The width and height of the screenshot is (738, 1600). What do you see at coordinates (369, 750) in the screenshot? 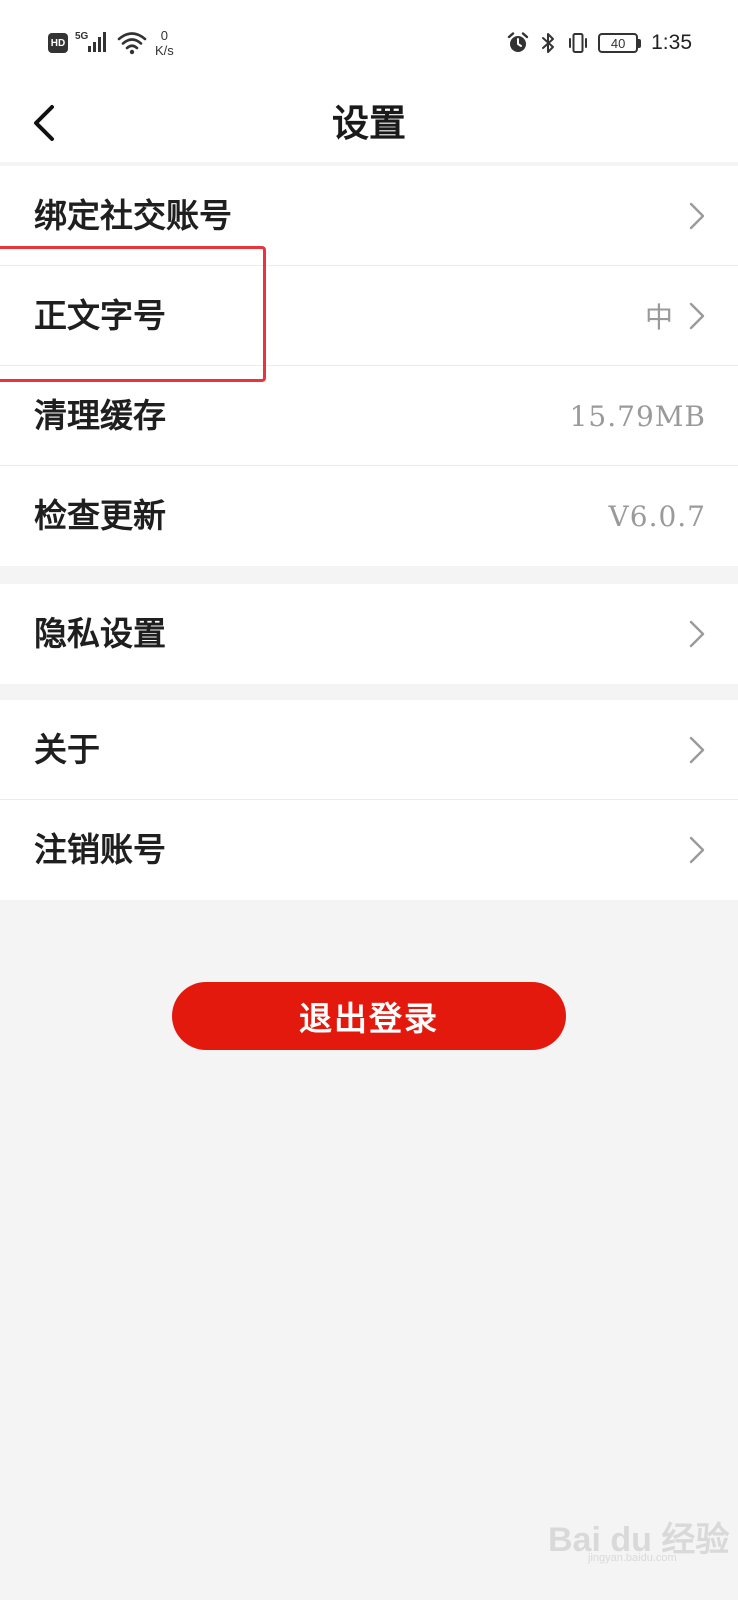
I see `settings-row-about: 关于` at bounding box center [369, 750].